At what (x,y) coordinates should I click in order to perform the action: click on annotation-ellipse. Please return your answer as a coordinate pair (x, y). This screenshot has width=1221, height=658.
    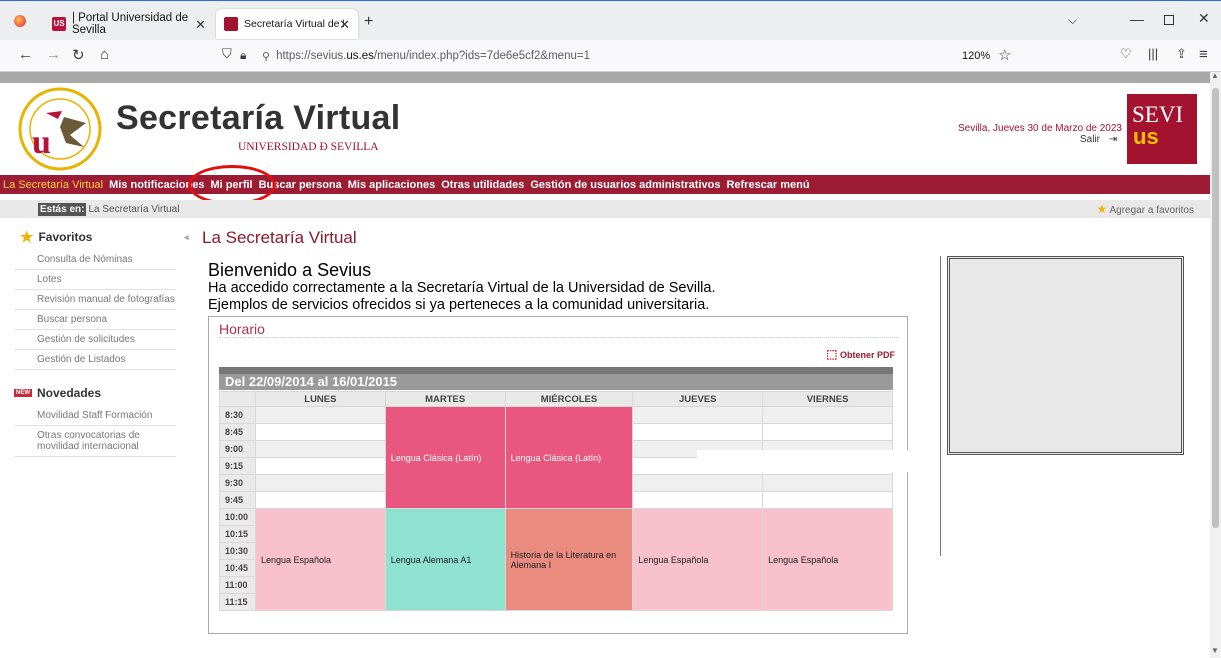
    Looking at the image, I should click on (232, 185).